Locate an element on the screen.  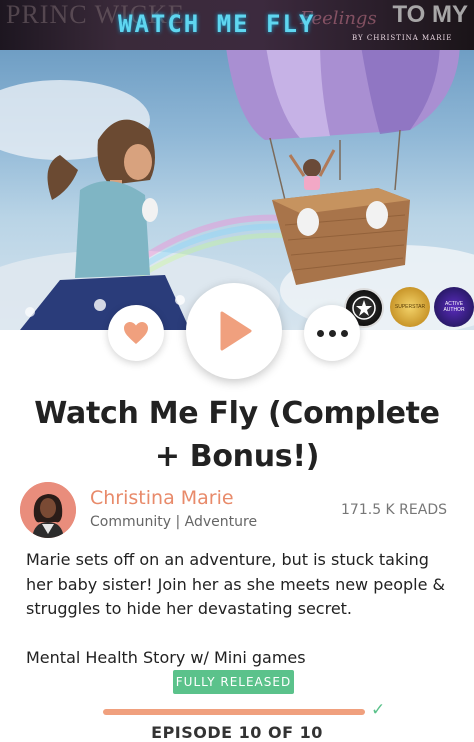
active-author-badge-text: ACTIVE AUTHOR is located at coordinates (454, 307).